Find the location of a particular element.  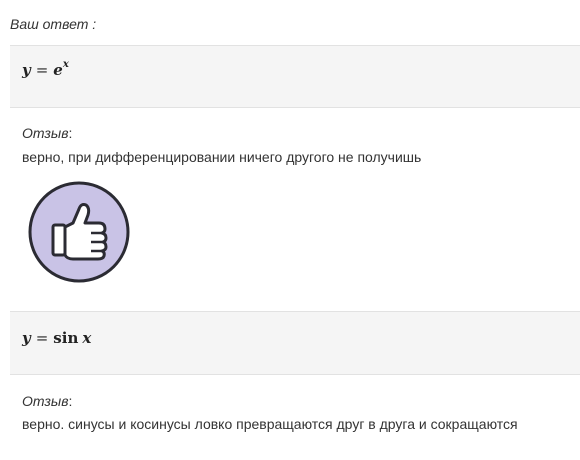

feedback-title-1: Отзыв: is located at coordinates (47, 133).